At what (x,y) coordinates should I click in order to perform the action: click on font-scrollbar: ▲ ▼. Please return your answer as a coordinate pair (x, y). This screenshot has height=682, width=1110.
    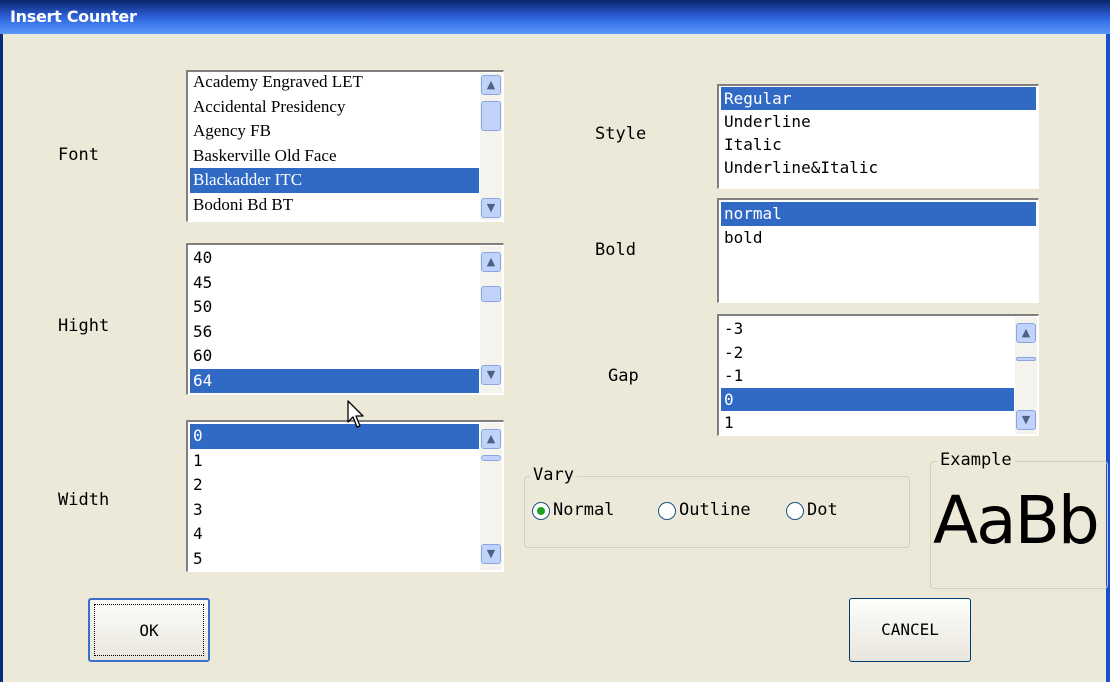
    Looking at the image, I should click on (491, 146).